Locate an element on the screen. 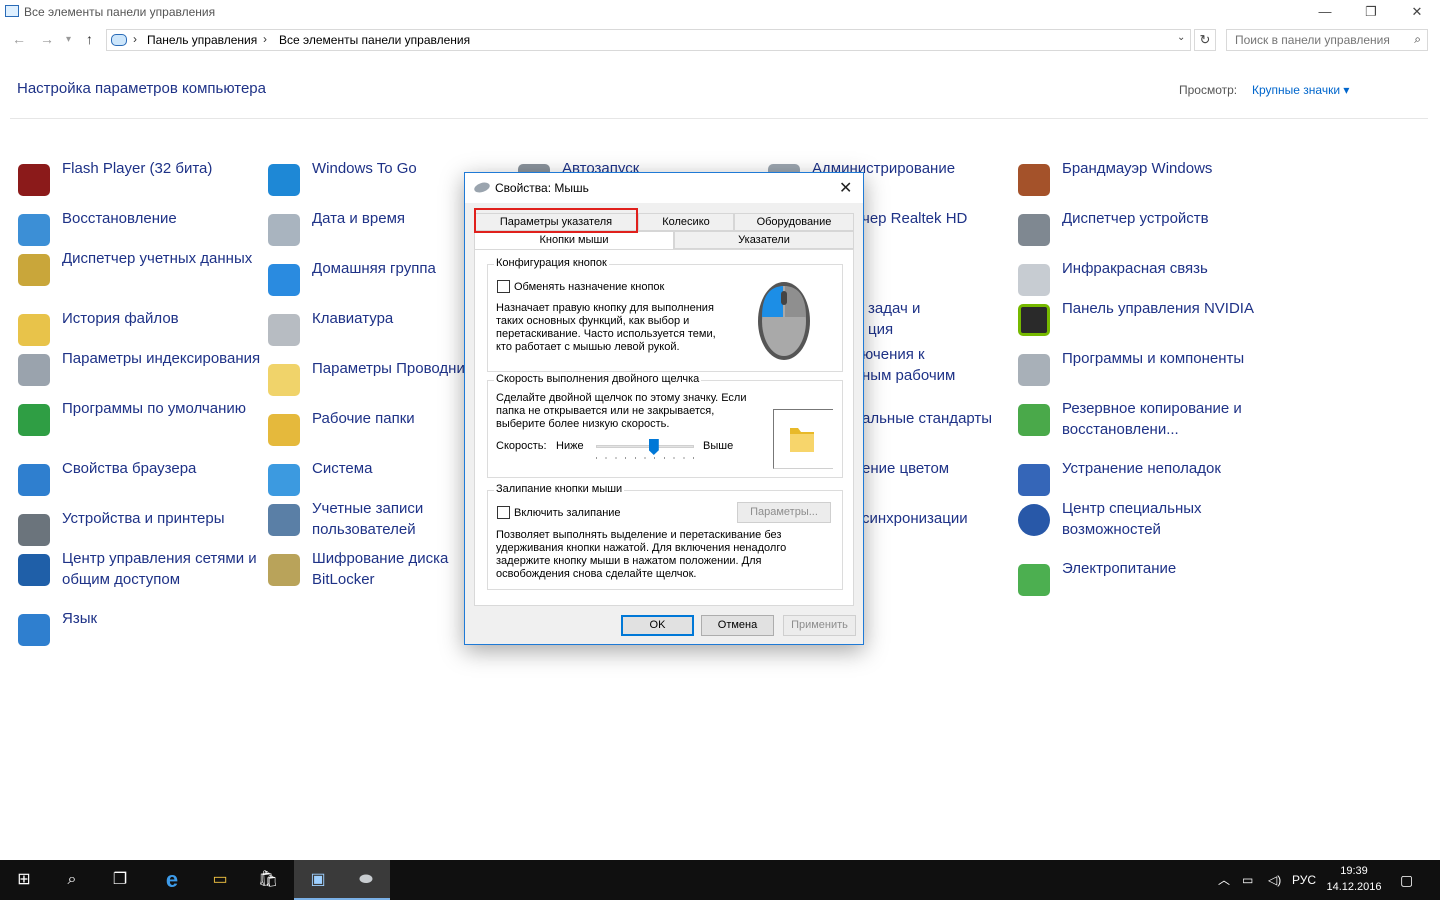 The height and width of the screenshot is (900, 1440). divider is located at coordinates (719, 118).